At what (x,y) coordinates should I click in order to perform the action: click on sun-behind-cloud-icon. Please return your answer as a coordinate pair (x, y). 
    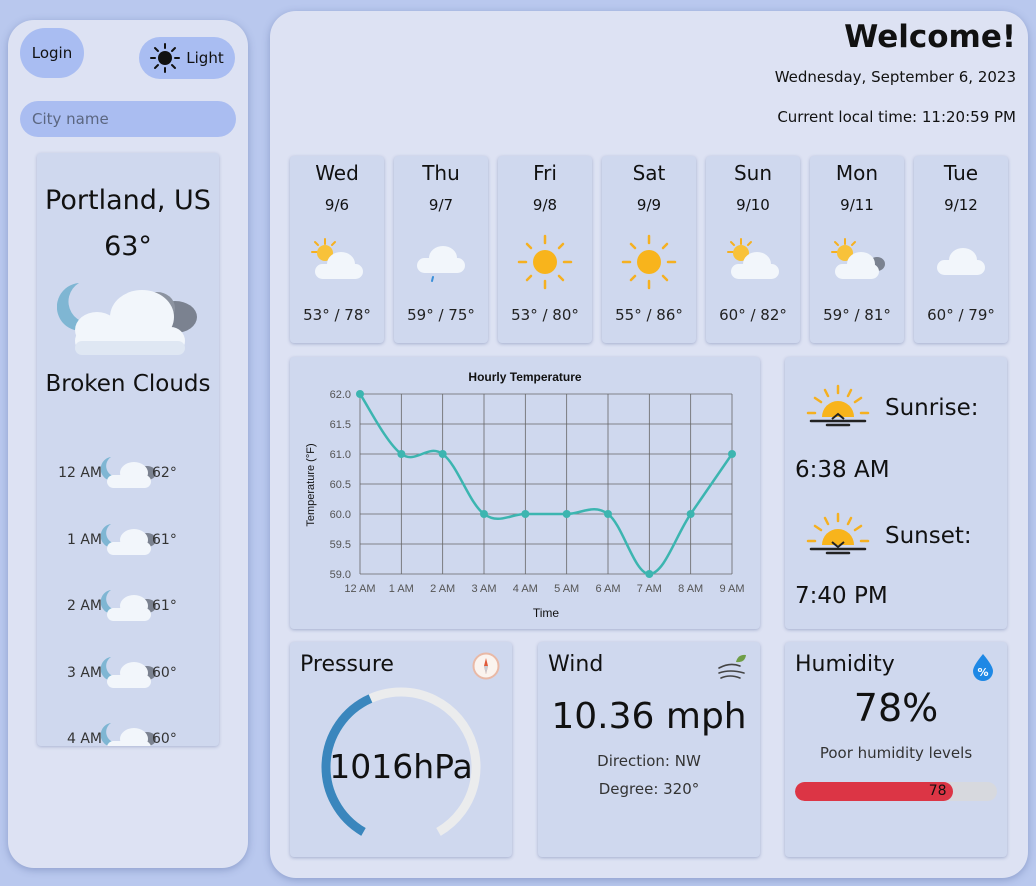
    Looking at the image, I should click on (753, 258).